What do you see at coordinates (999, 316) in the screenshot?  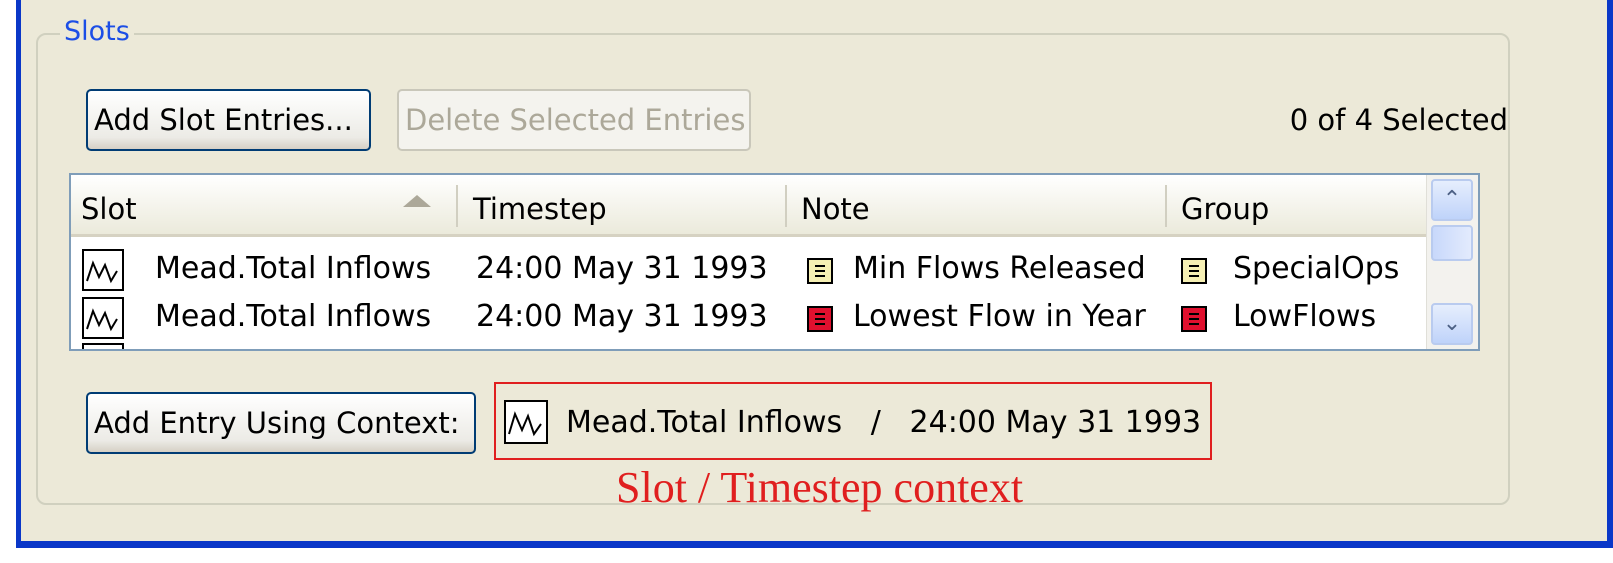 I see `note-cell: Lowest Flow in Year` at bounding box center [999, 316].